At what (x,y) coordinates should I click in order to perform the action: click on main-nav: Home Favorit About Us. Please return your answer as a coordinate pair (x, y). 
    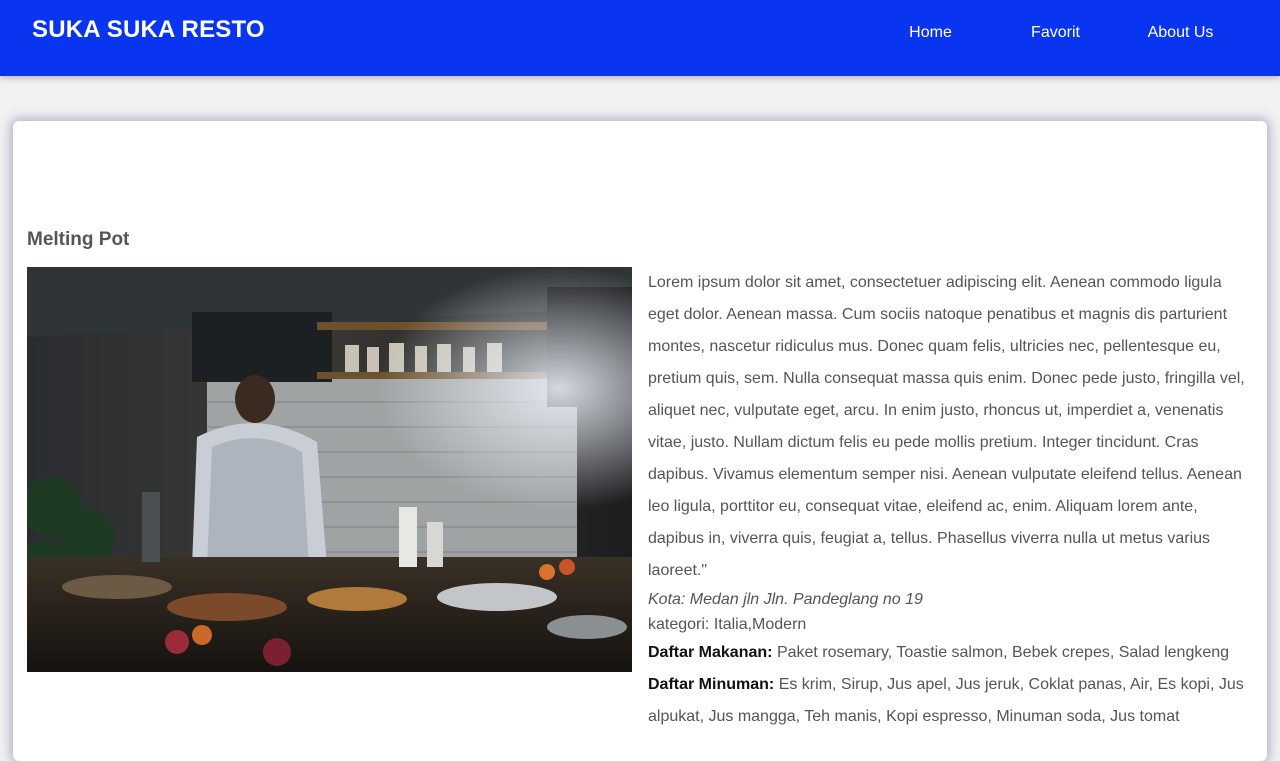
    Looking at the image, I should click on (1055, 33).